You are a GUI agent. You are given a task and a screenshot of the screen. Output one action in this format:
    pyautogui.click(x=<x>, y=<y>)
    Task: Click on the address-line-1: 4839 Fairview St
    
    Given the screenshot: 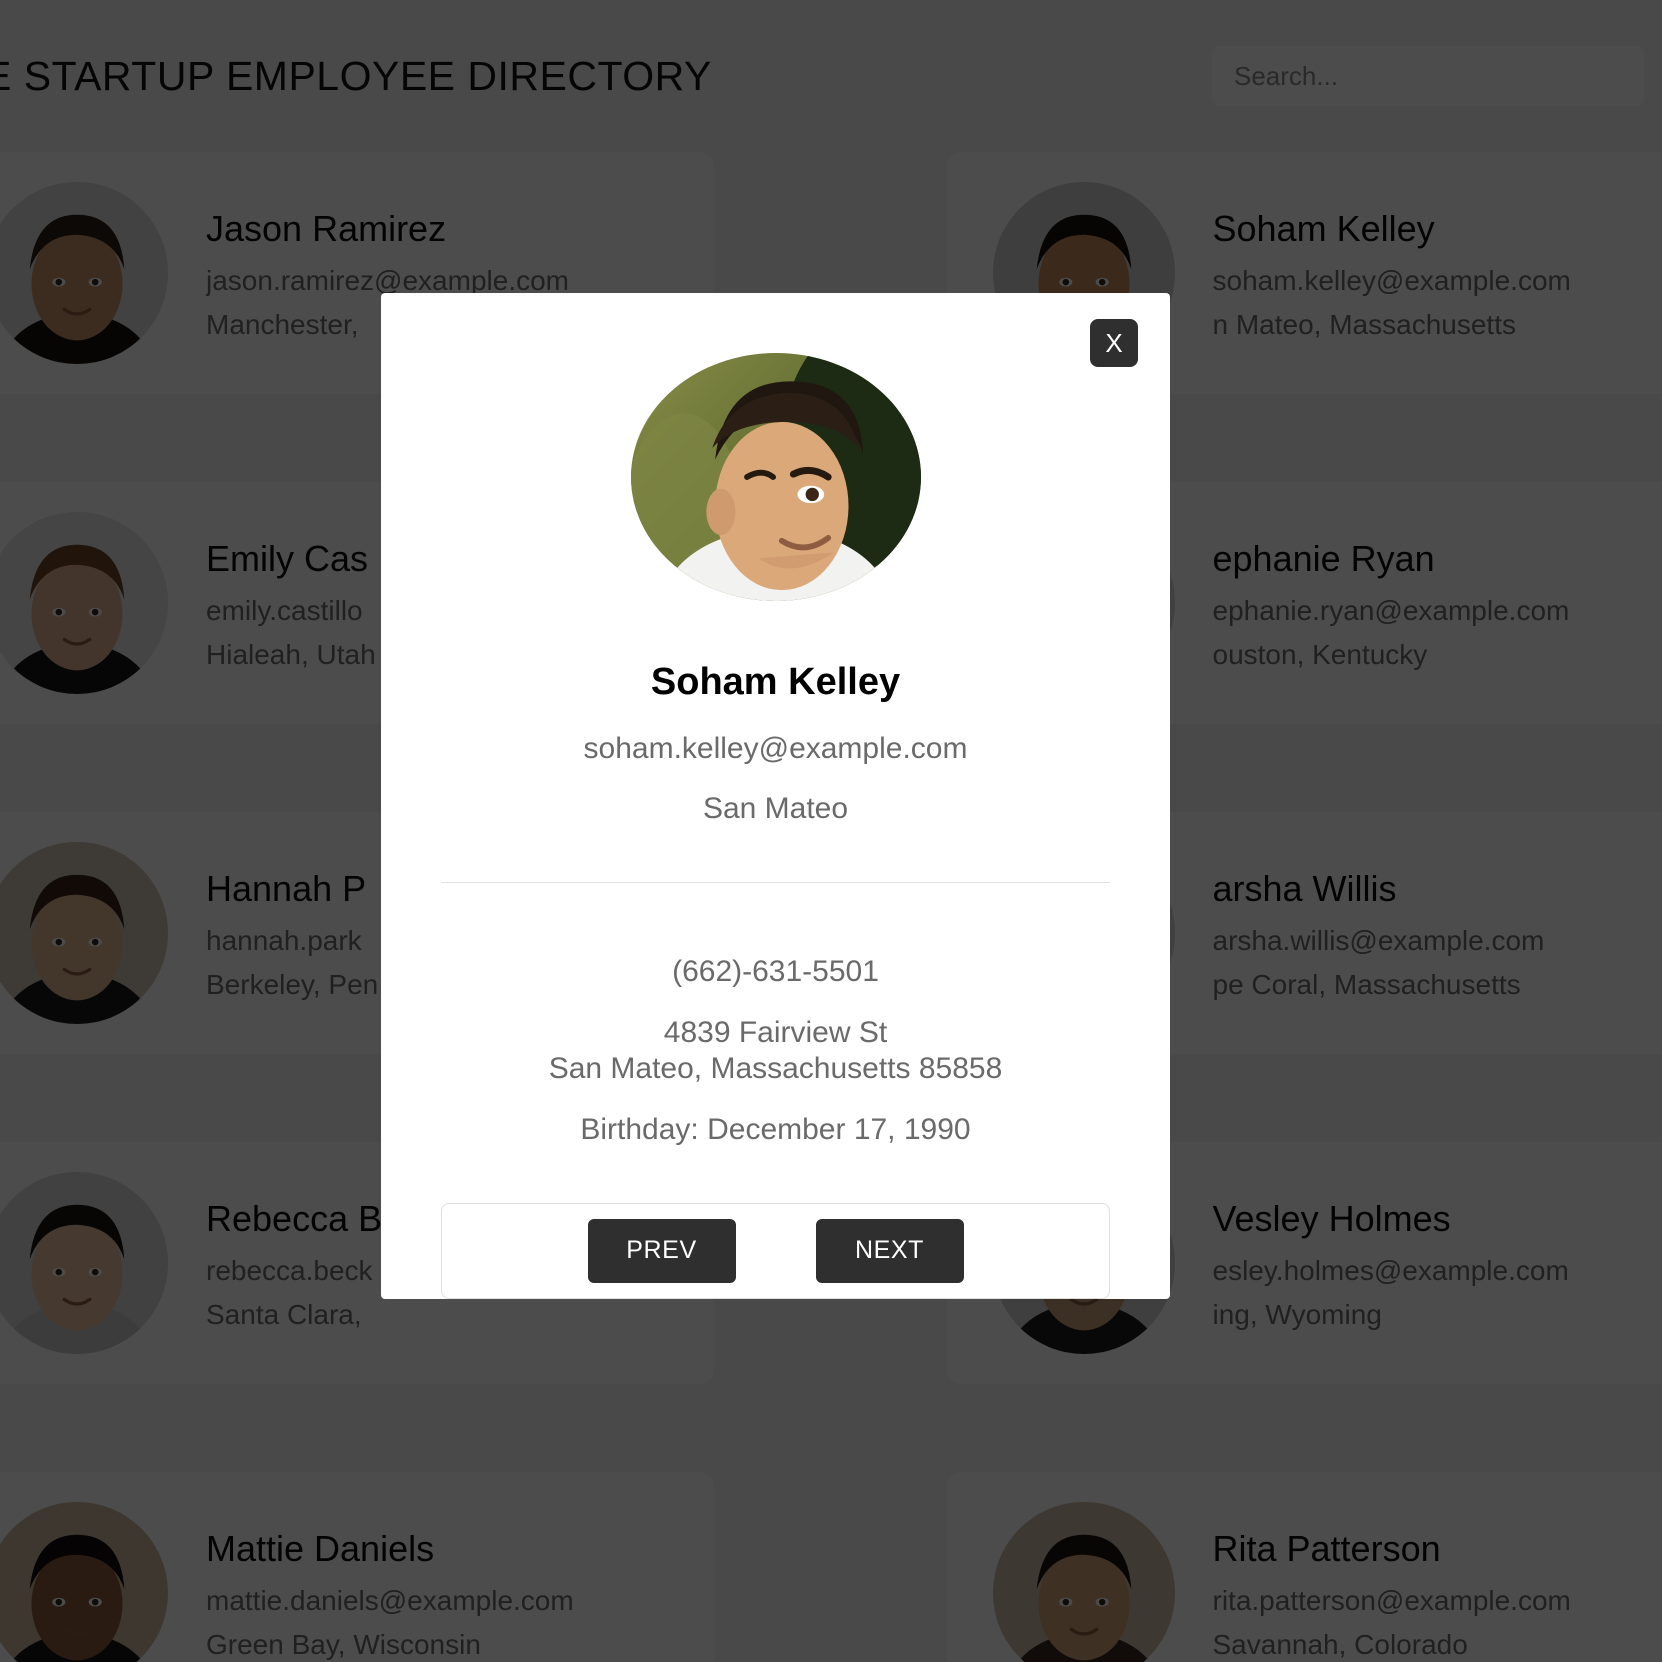 What is the action you would take?
    pyautogui.click(x=775, y=1032)
    